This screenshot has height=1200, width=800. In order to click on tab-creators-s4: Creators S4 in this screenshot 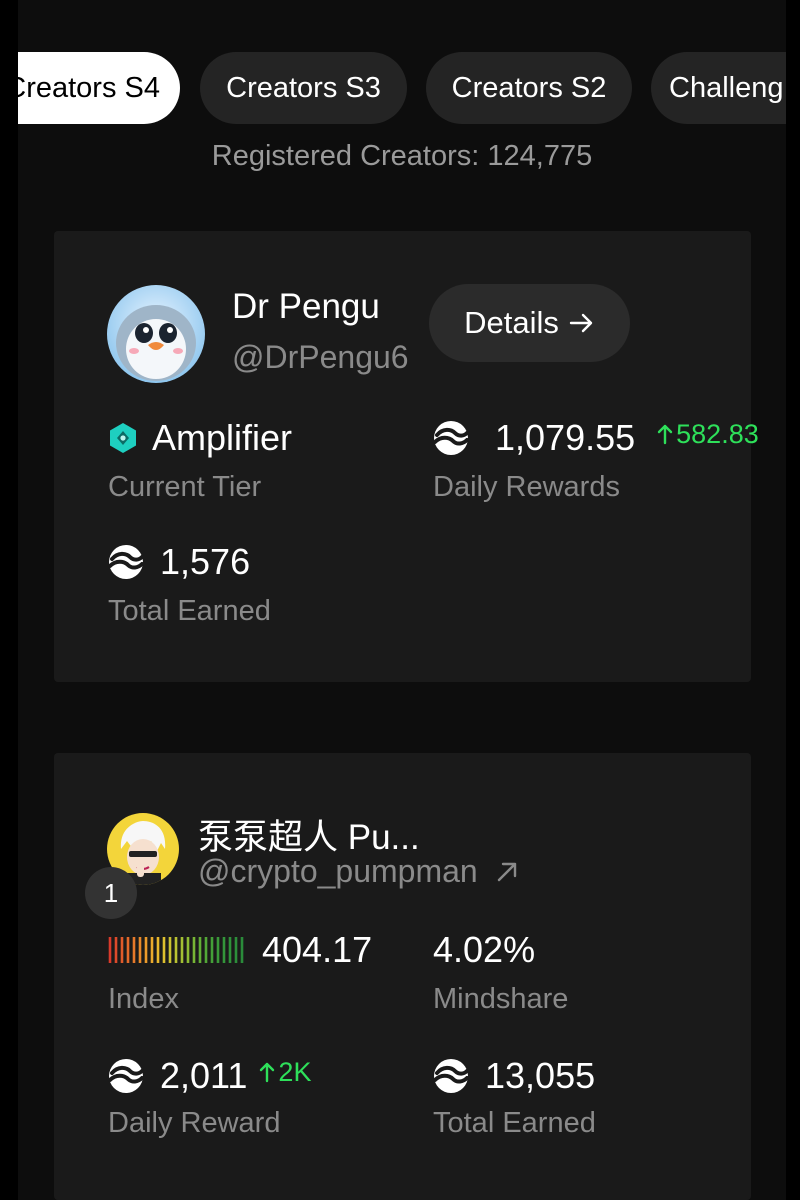, I will do `click(99, 88)`.